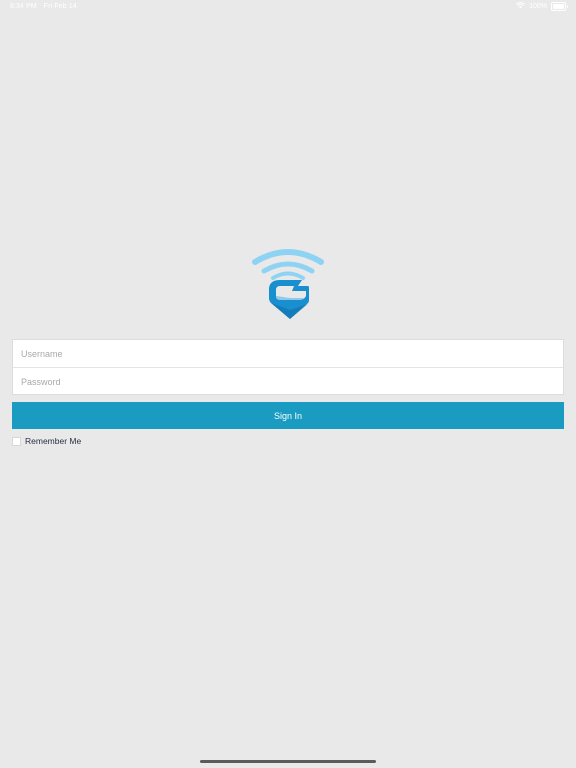 The image size is (576, 768). I want to click on sign-in-button: Sign In, so click(288, 415).